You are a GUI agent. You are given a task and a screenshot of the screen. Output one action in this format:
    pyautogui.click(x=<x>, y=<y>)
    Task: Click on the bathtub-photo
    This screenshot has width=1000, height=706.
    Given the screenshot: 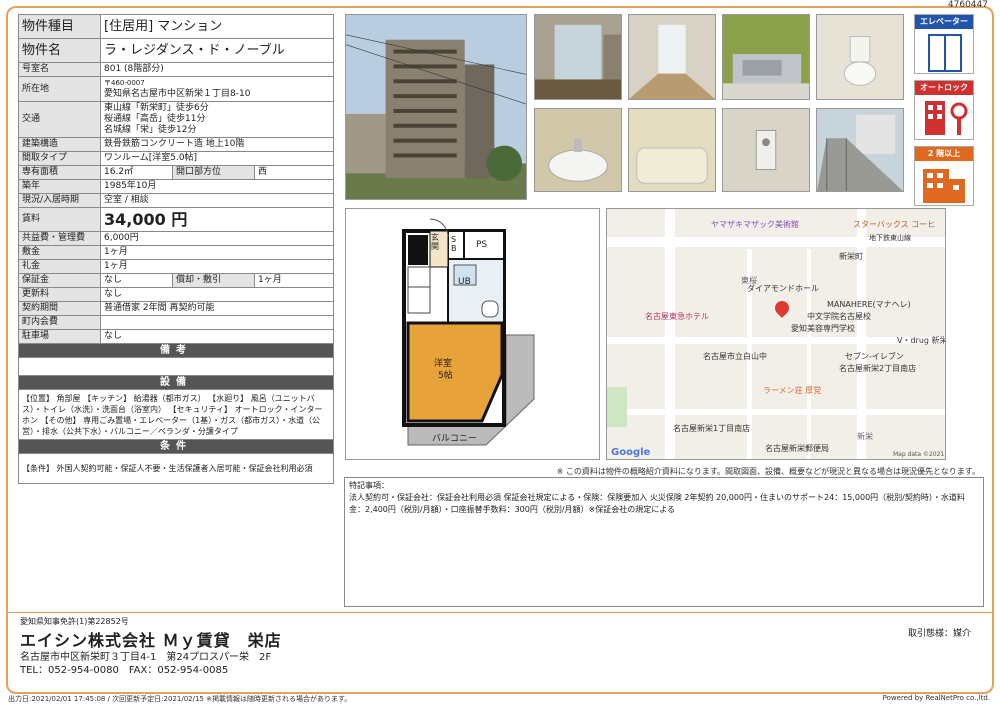 What is the action you would take?
    pyautogui.click(x=672, y=150)
    